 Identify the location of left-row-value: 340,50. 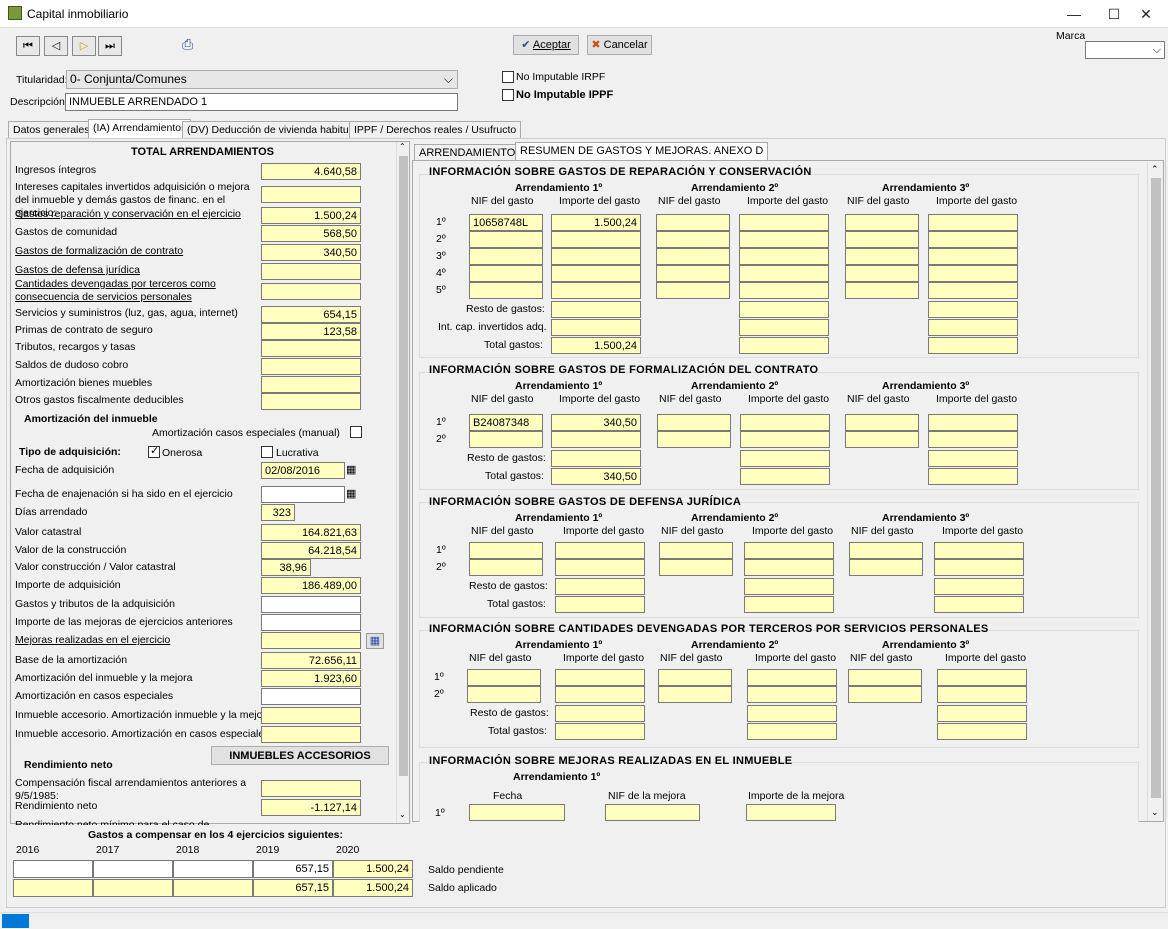
(311, 252).